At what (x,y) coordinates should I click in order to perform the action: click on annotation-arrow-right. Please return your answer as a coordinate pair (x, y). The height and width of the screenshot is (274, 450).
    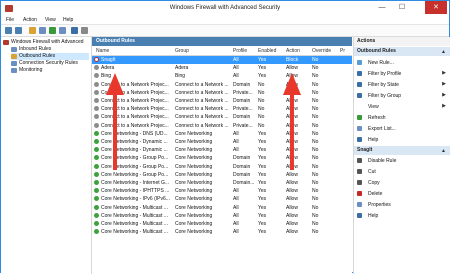
    Looking at the image, I should click on (292, 121).